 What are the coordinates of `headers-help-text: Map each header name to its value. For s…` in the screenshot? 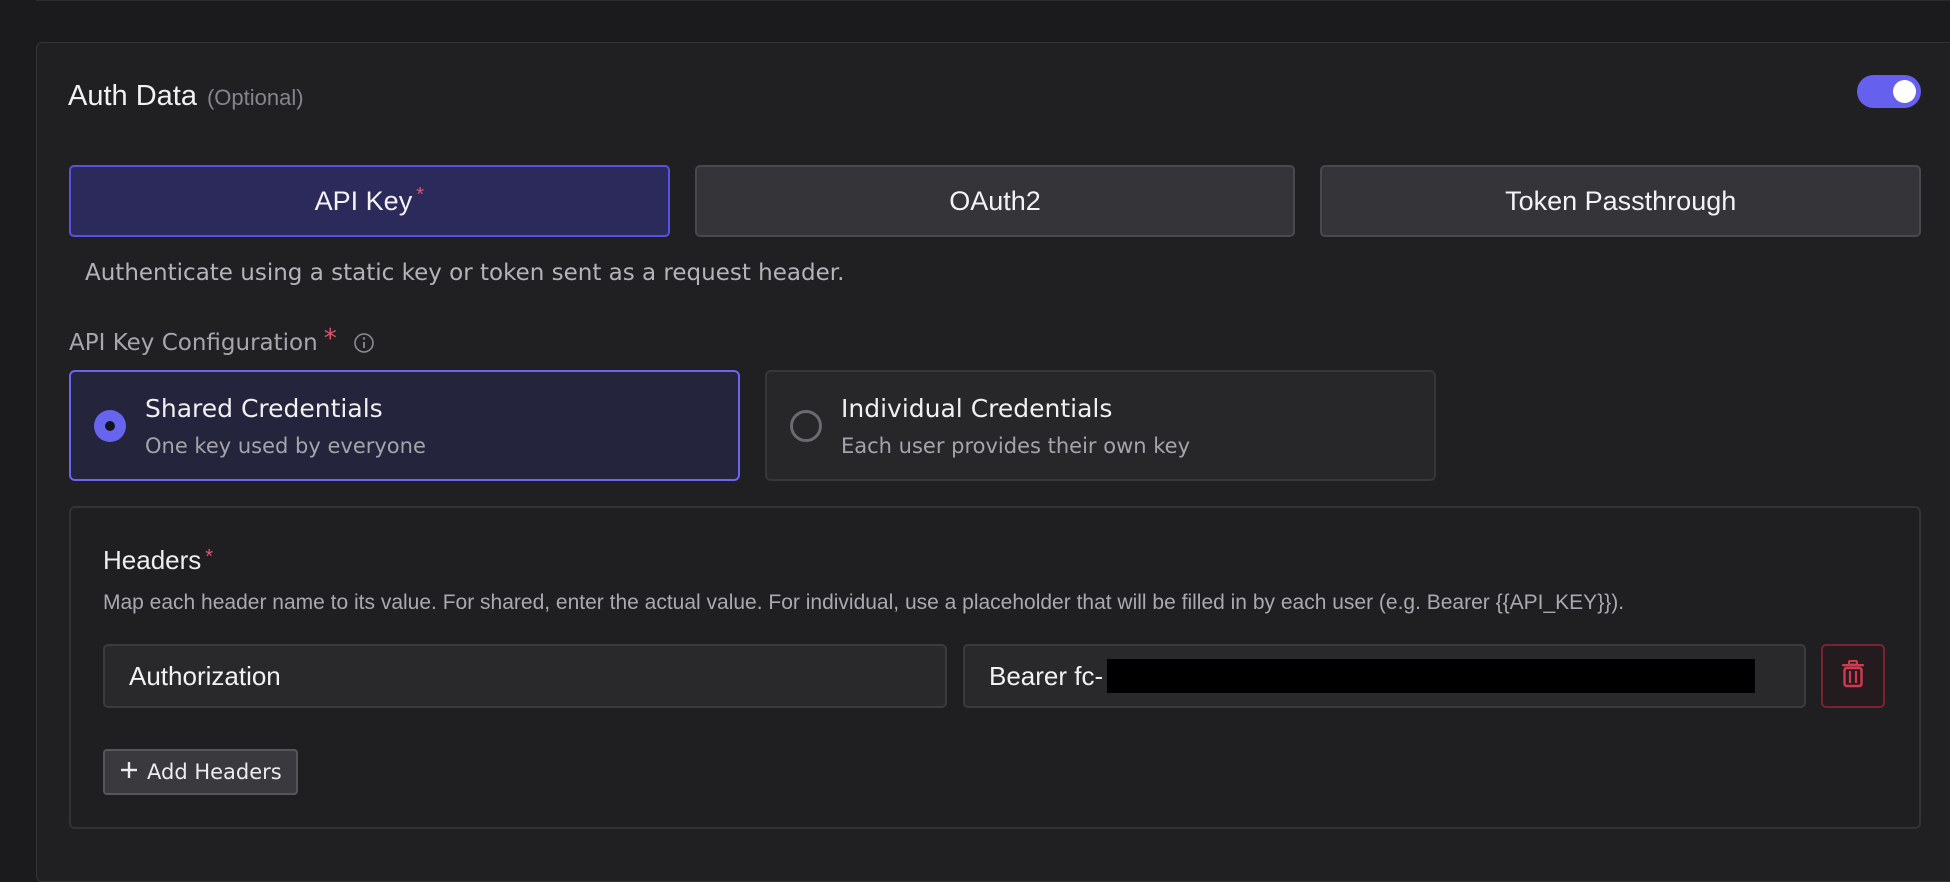 It's located at (864, 602).